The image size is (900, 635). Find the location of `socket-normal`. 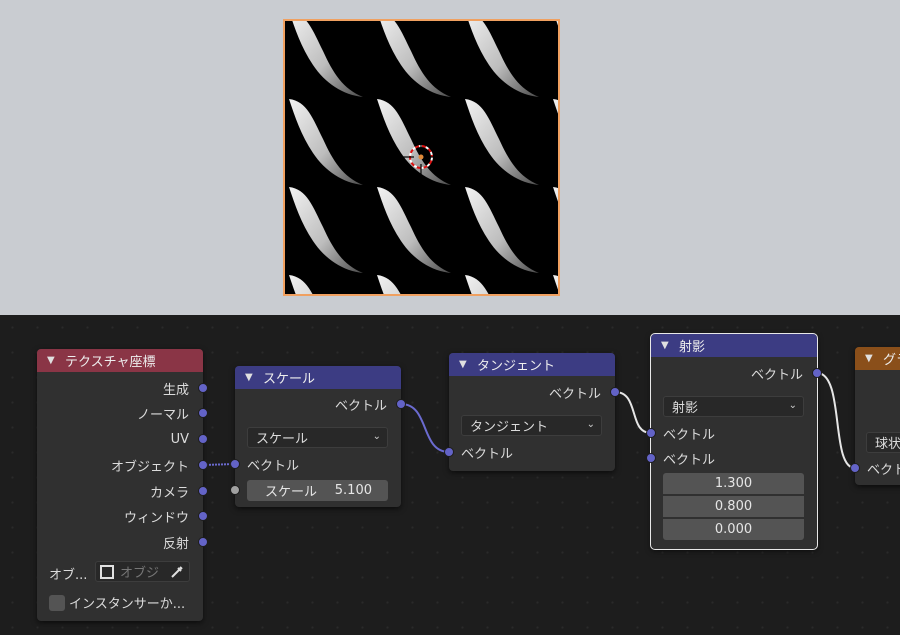

socket-normal is located at coordinates (203, 413).